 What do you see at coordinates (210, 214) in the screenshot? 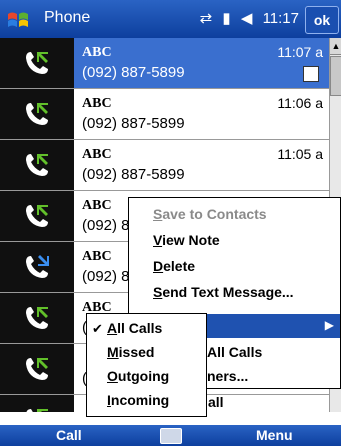
I see `menu-item-save-to-contacts: Save to Contacts` at bounding box center [210, 214].